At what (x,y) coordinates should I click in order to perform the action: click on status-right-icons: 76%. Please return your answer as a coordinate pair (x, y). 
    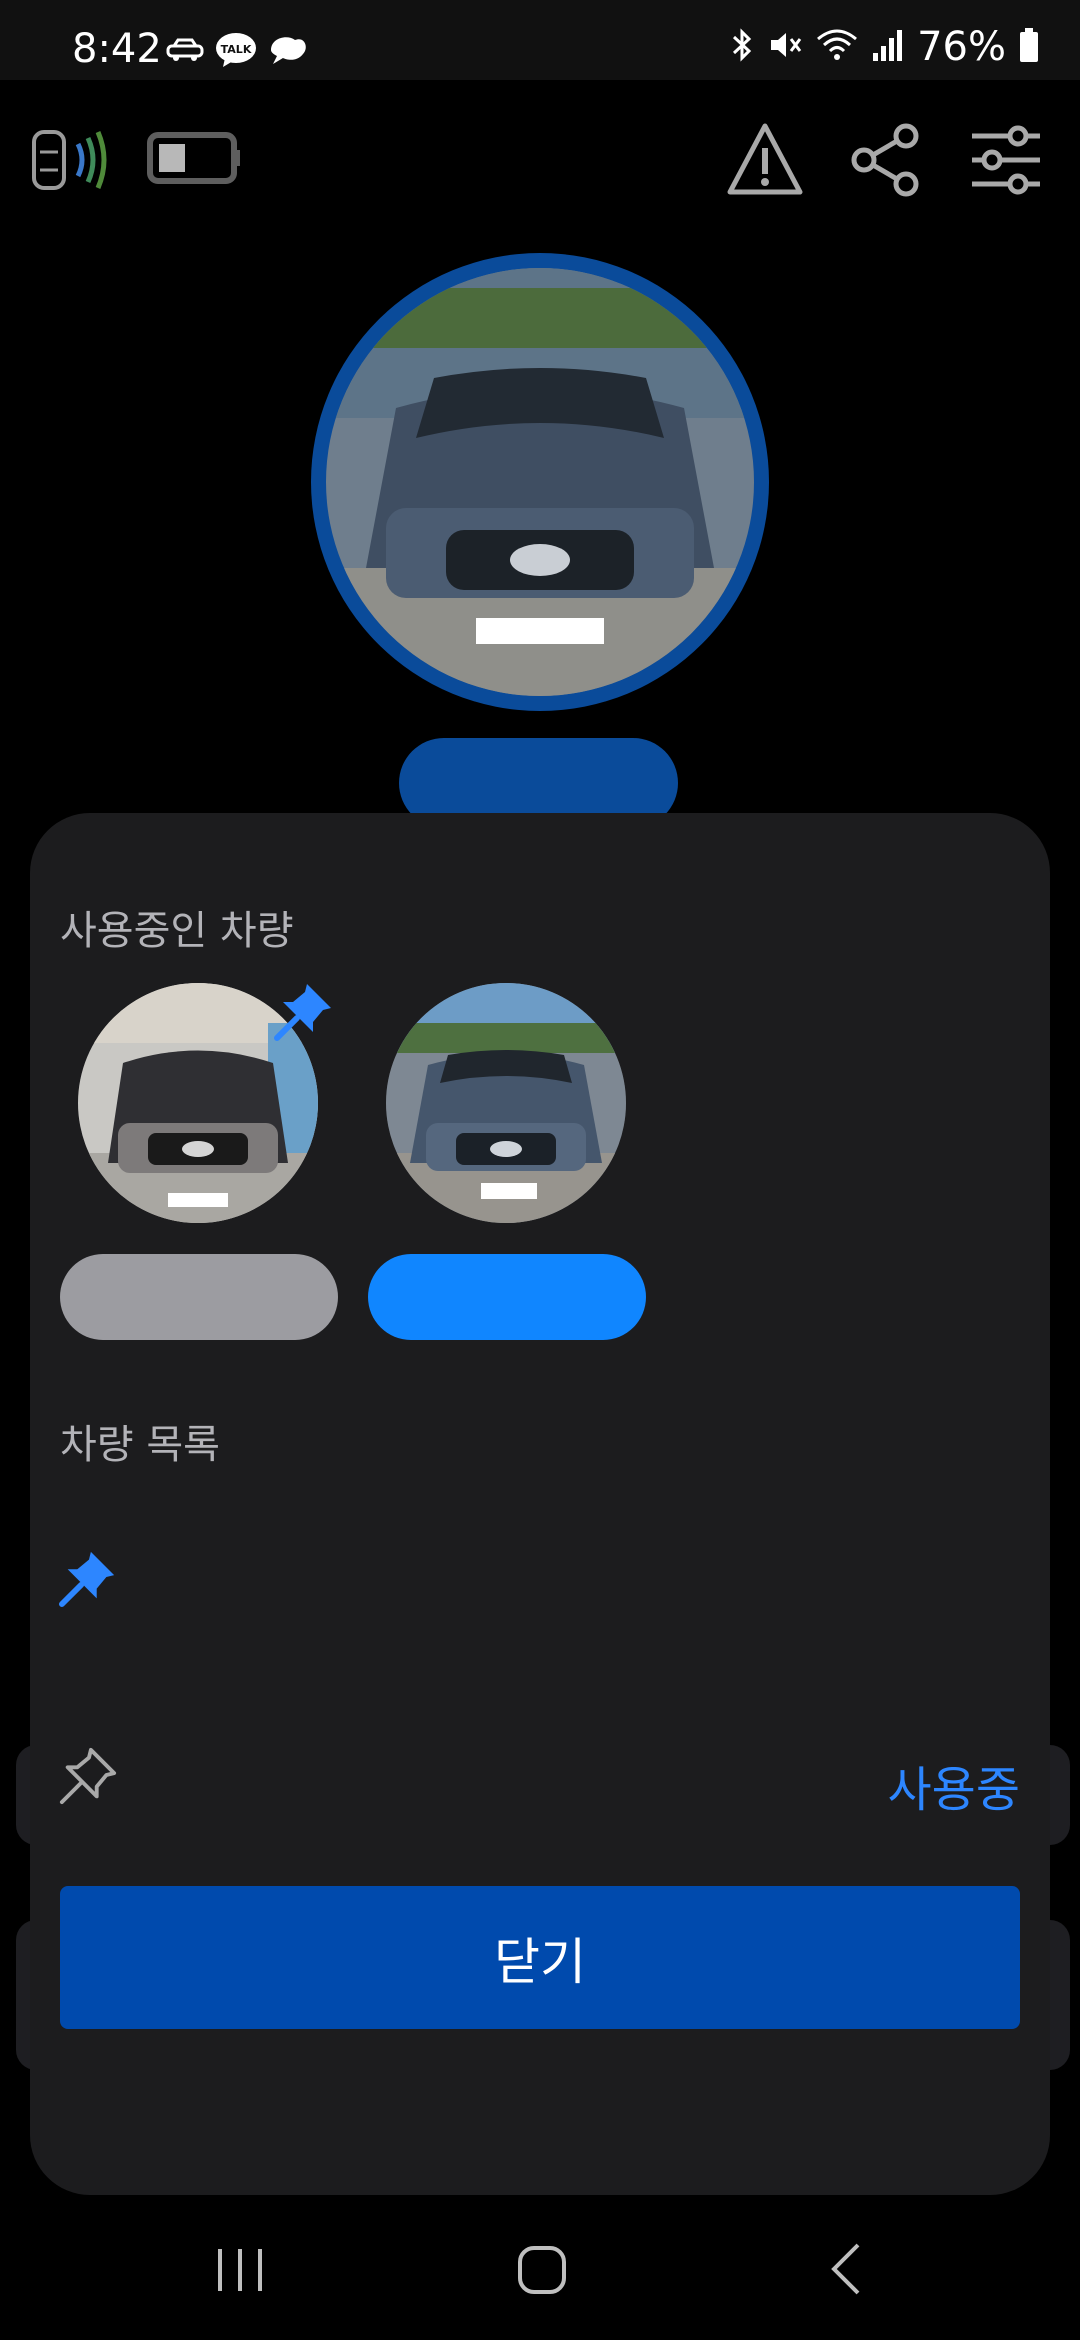
    Looking at the image, I should click on (884, 47).